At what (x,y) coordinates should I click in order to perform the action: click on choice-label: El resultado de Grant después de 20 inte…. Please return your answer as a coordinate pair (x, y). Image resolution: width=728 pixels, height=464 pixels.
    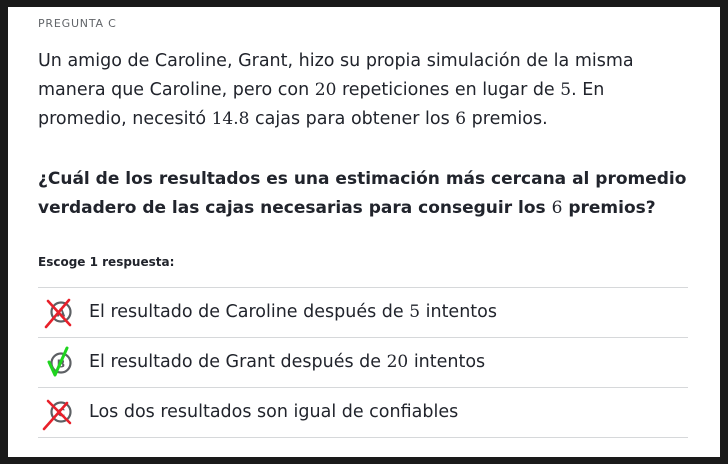
    Looking at the image, I should click on (287, 362).